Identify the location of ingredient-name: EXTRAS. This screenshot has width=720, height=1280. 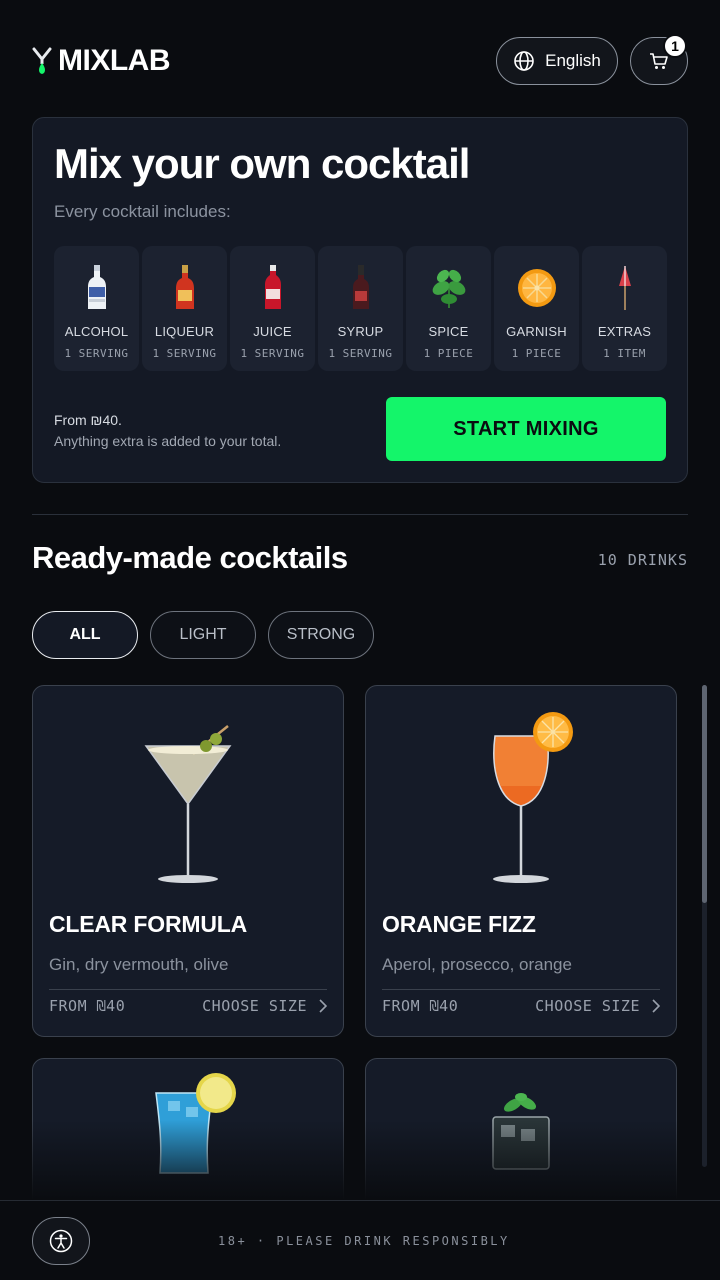
(624, 331).